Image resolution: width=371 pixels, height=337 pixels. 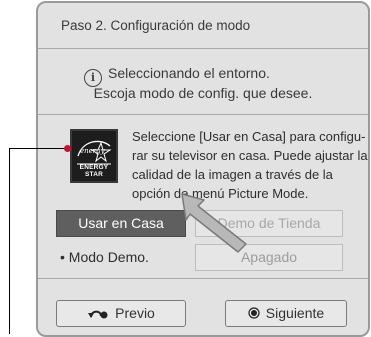 I want to click on back-arrow-icon, so click(x=98, y=314).